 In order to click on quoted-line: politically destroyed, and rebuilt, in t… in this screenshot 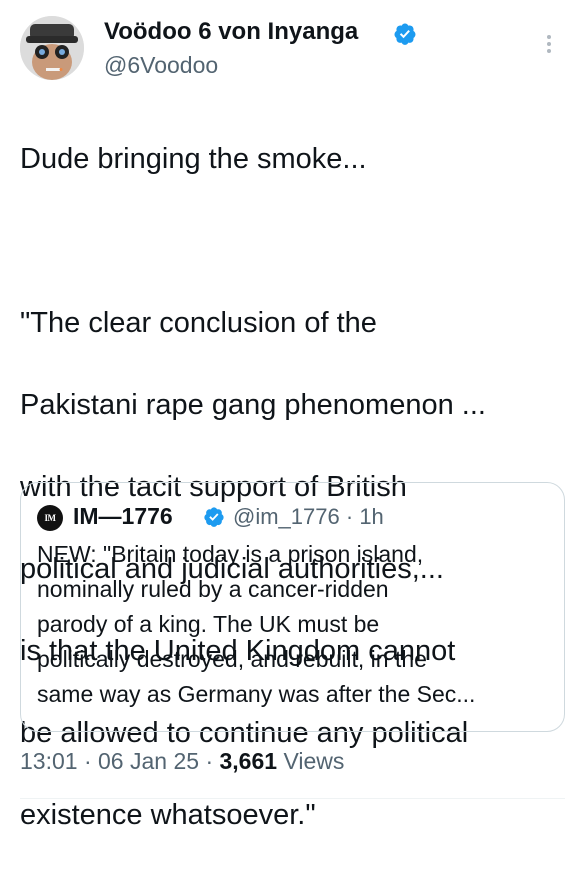, I will do `click(232, 659)`.